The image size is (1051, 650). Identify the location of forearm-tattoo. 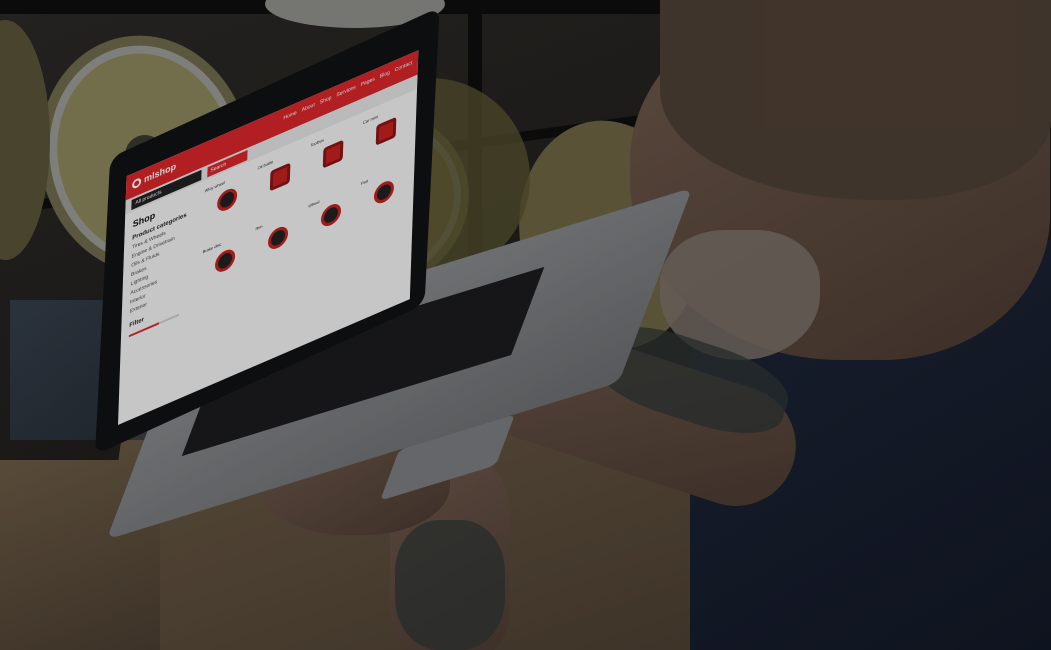
(450, 585).